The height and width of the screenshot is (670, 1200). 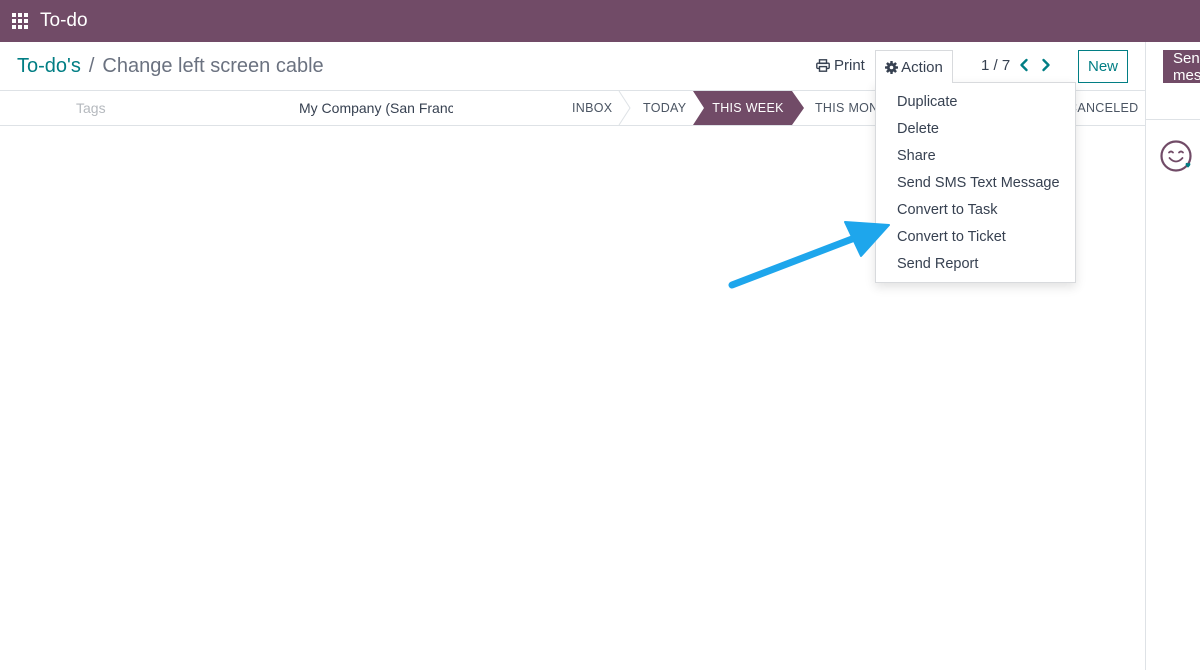 I want to click on action-button: Action, so click(x=914, y=66).